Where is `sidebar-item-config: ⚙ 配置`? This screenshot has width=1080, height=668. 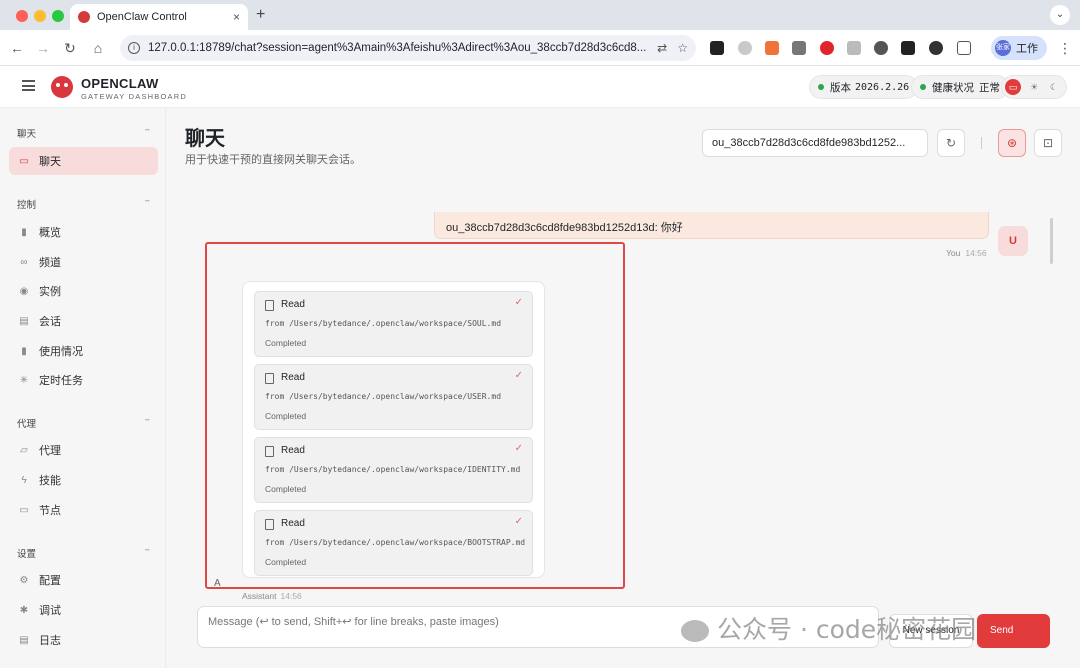 sidebar-item-config: ⚙ 配置 is located at coordinates (83, 580).